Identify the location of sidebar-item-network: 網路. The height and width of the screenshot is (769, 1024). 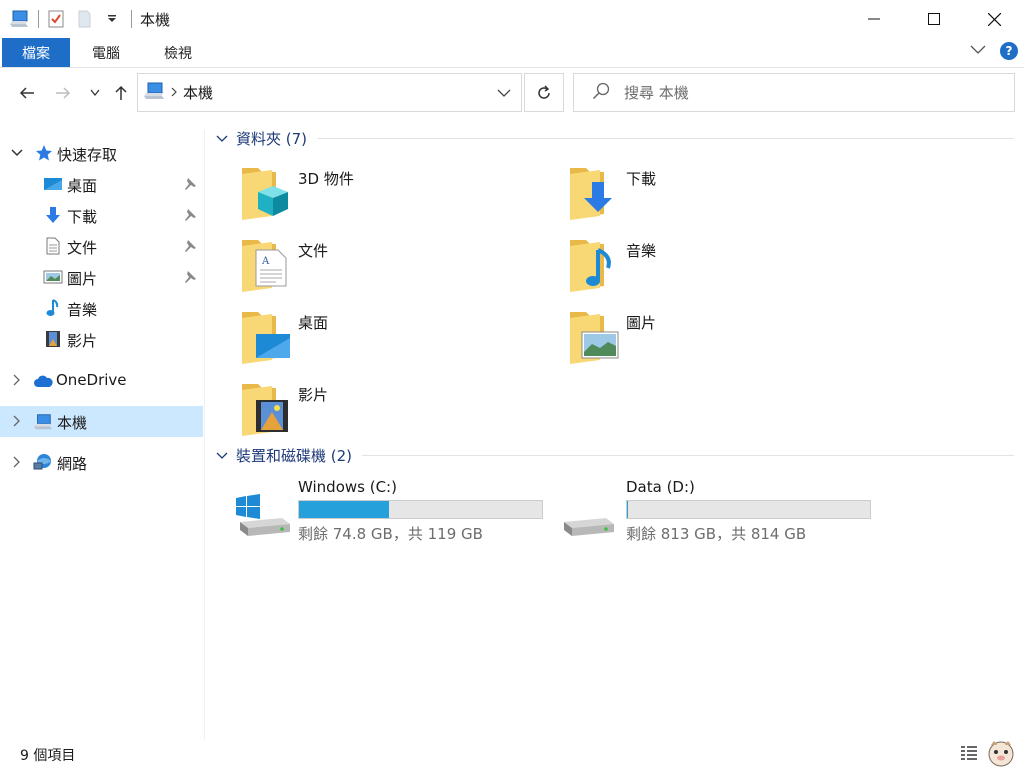
(101, 462).